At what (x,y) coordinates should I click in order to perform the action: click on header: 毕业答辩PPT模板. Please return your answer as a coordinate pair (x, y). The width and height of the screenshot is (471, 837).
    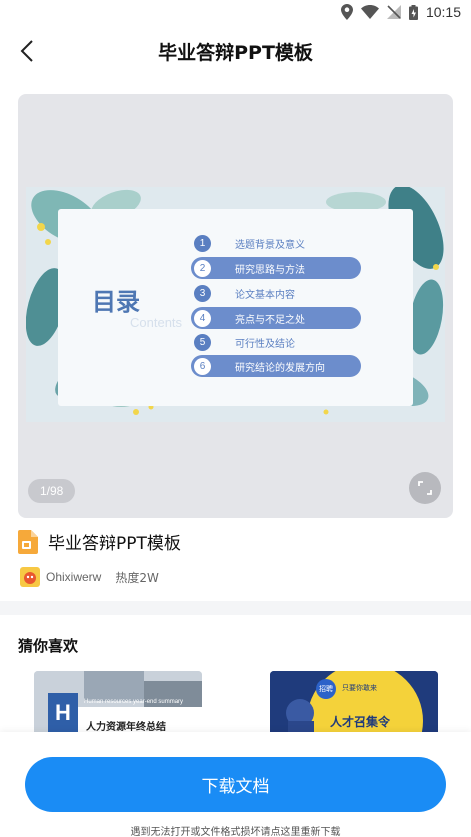
    Looking at the image, I should click on (235, 51).